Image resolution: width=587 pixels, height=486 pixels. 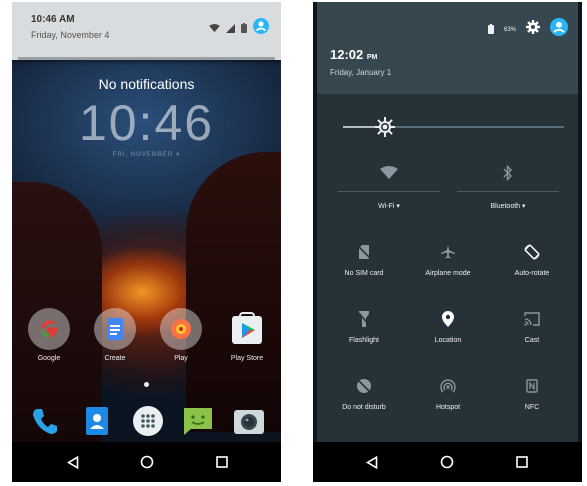 I want to click on app-label: Google, so click(x=49, y=358).